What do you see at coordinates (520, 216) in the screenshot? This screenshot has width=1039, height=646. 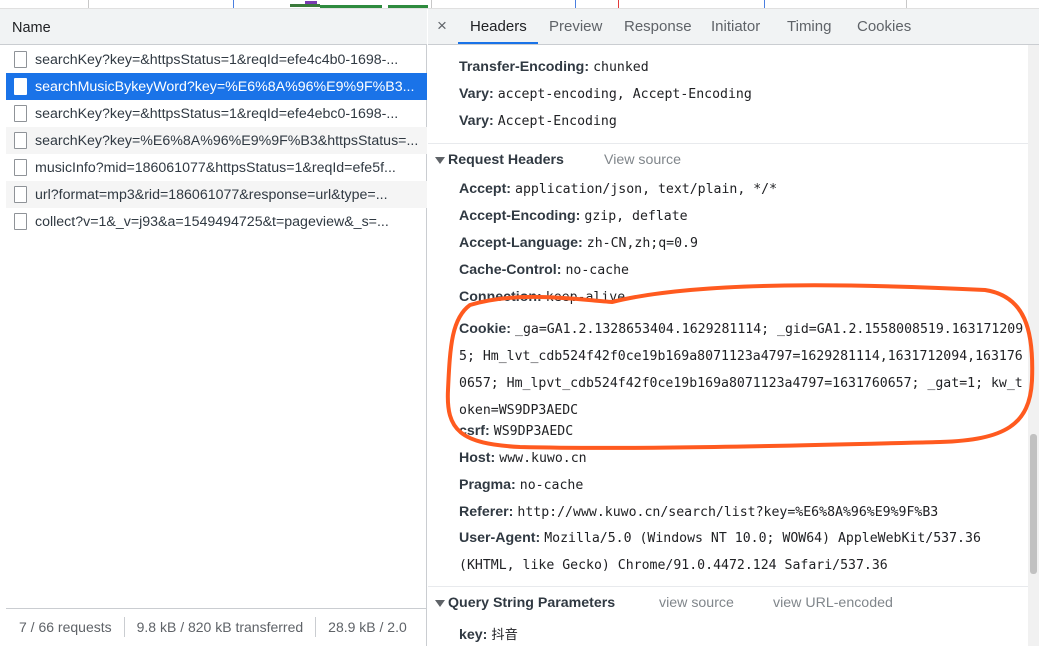 I see `header-name: Accept-Encoding:` at bounding box center [520, 216].